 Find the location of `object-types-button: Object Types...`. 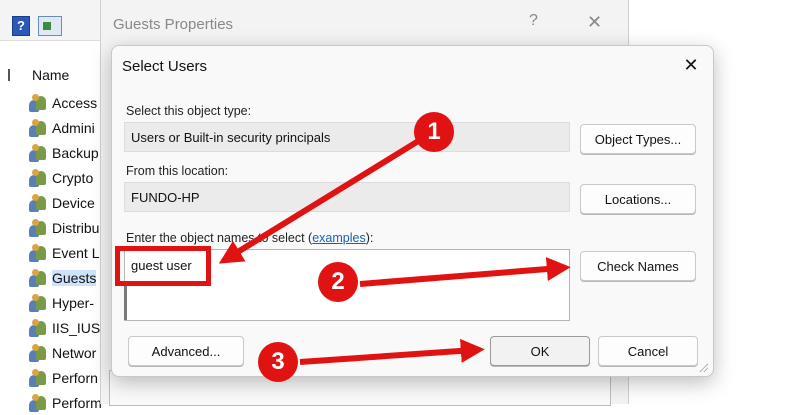

object-types-button: Object Types... is located at coordinates (638, 139).